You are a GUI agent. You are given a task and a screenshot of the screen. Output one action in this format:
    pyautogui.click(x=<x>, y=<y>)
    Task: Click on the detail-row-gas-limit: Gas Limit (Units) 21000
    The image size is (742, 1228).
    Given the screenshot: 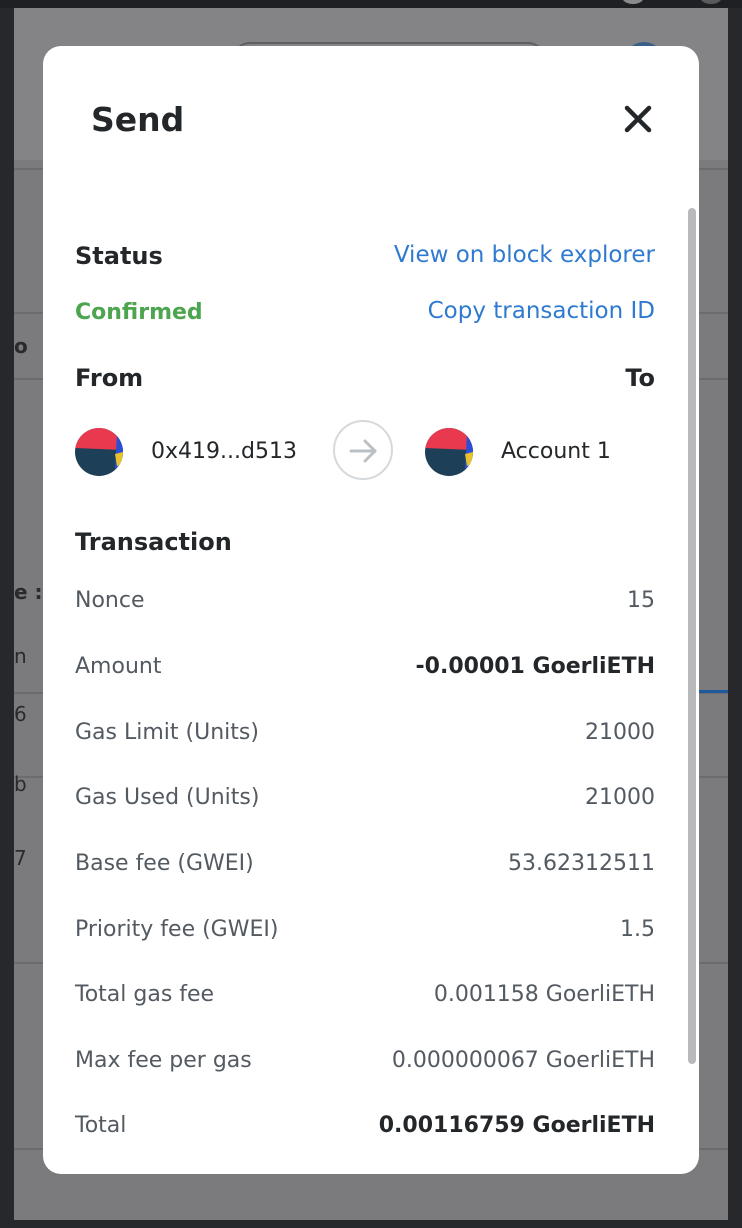 What is the action you would take?
    pyautogui.click(x=365, y=735)
    